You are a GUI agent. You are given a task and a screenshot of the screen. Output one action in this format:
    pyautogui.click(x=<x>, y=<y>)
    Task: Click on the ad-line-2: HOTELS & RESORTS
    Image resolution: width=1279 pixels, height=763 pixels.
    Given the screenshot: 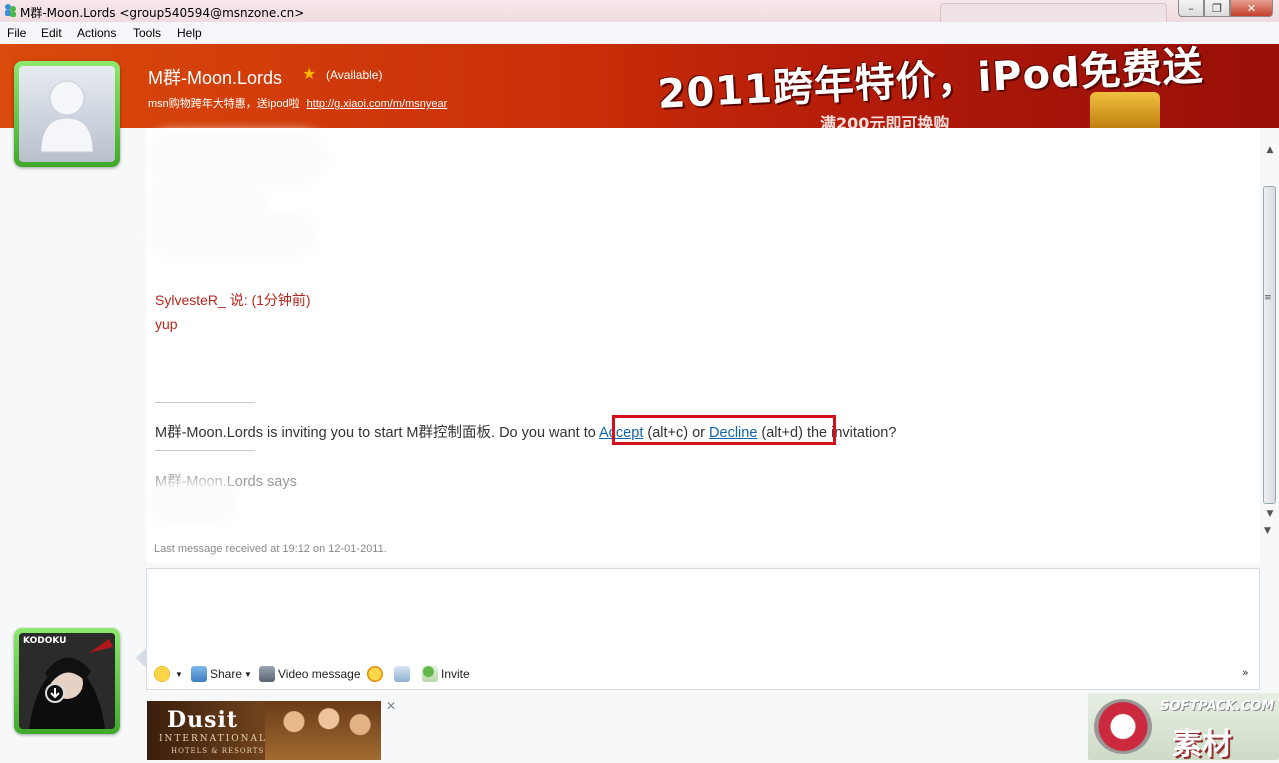 What is the action you would take?
    pyautogui.click(x=218, y=751)
    